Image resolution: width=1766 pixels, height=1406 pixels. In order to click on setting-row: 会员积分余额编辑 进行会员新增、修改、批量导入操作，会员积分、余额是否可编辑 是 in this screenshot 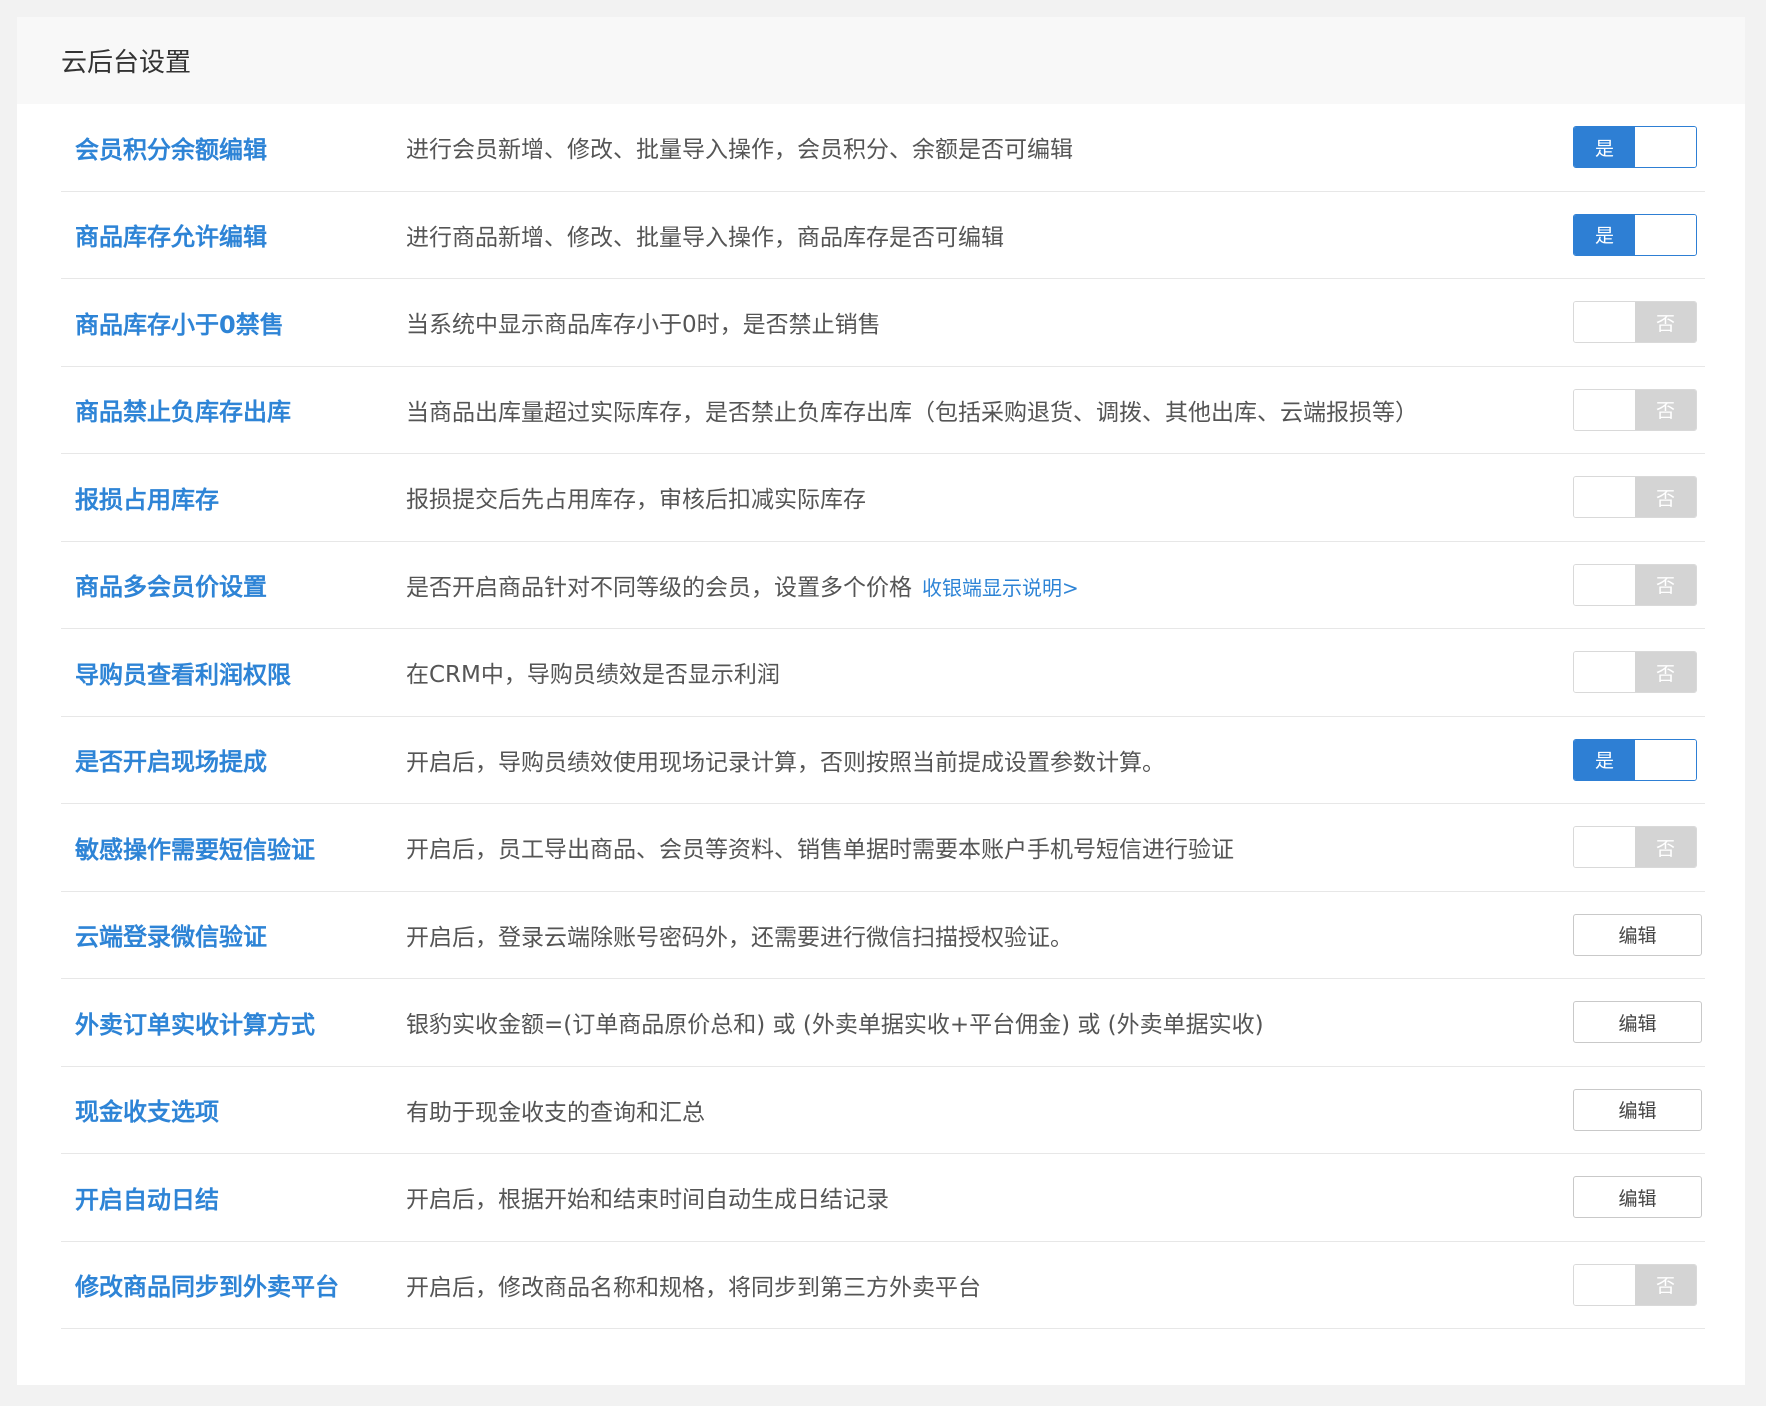, I will do `click(883, 148)`.